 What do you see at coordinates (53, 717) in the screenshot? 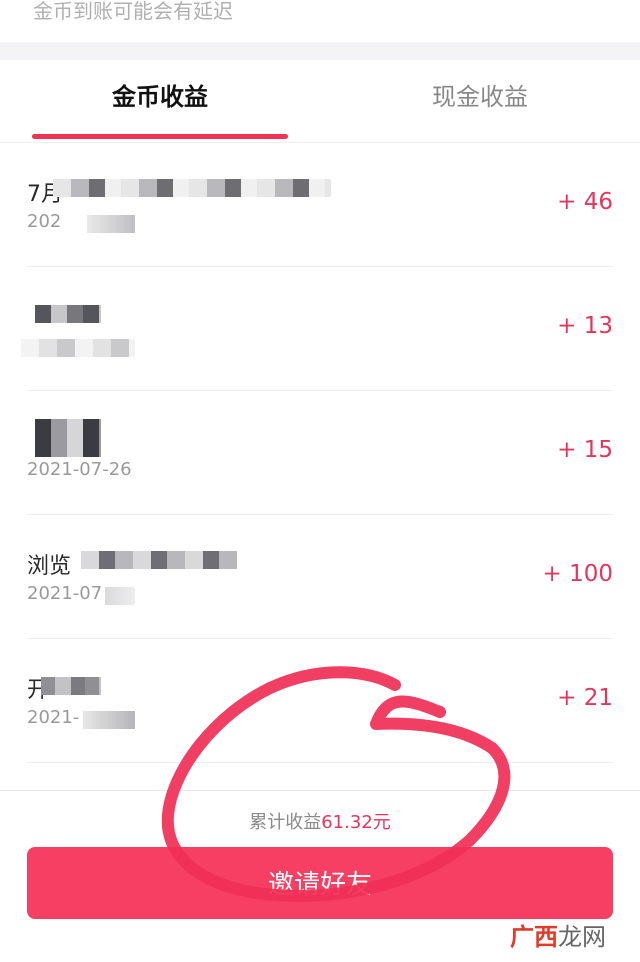
I see `item-date: 2021-` at bounding box center [53, 717].